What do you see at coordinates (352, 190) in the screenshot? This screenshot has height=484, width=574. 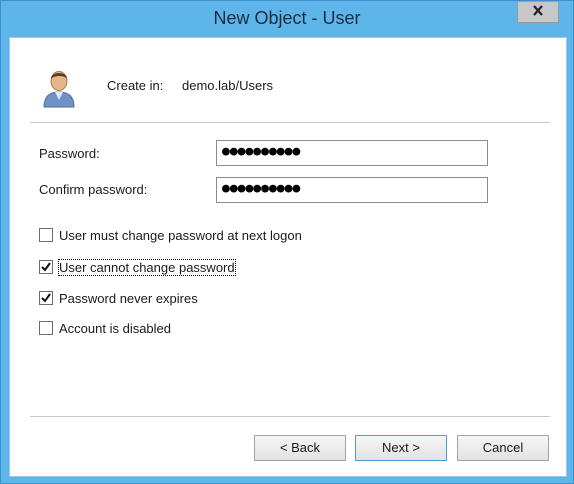 I see `confirm-password-field: ●●●●●●●●●●` at bounding box center [352, 190].